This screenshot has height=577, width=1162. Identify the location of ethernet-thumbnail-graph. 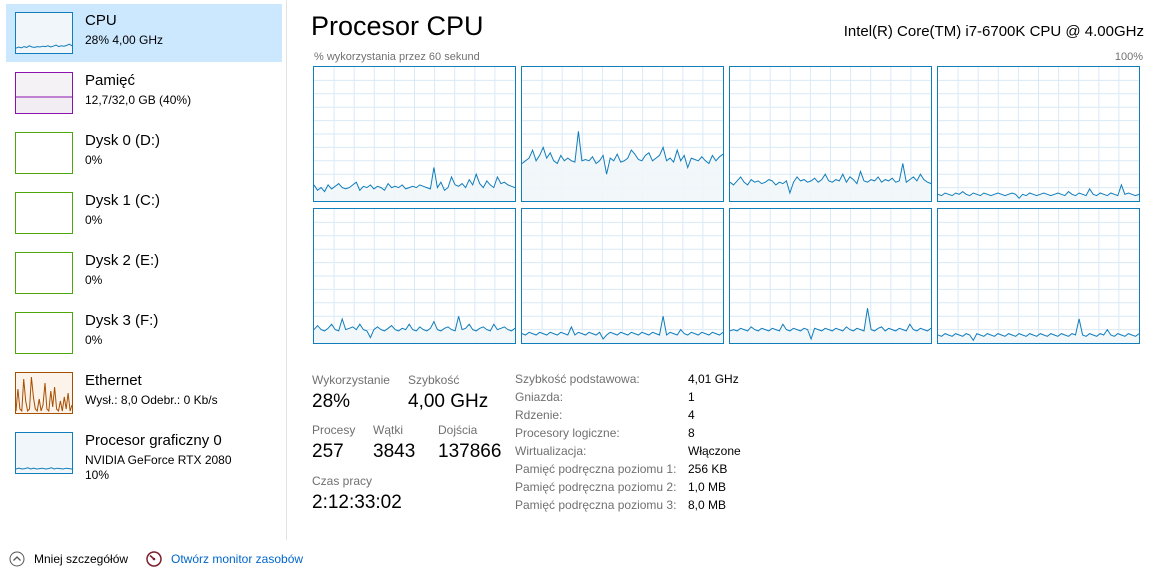
(44, 393).